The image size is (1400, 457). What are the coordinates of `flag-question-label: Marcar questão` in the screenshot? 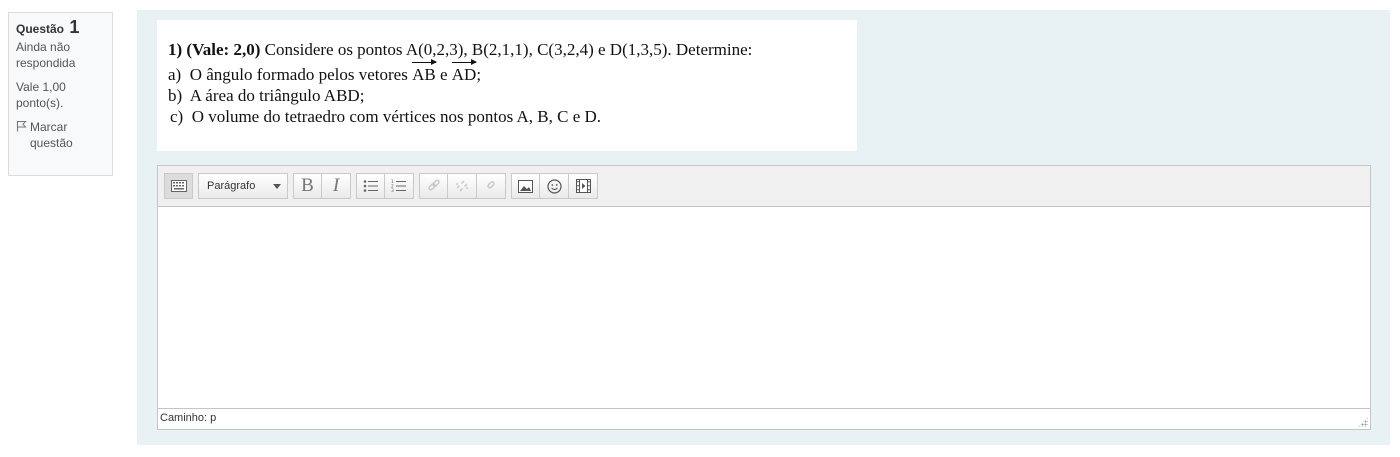 It's located at (51, 135).